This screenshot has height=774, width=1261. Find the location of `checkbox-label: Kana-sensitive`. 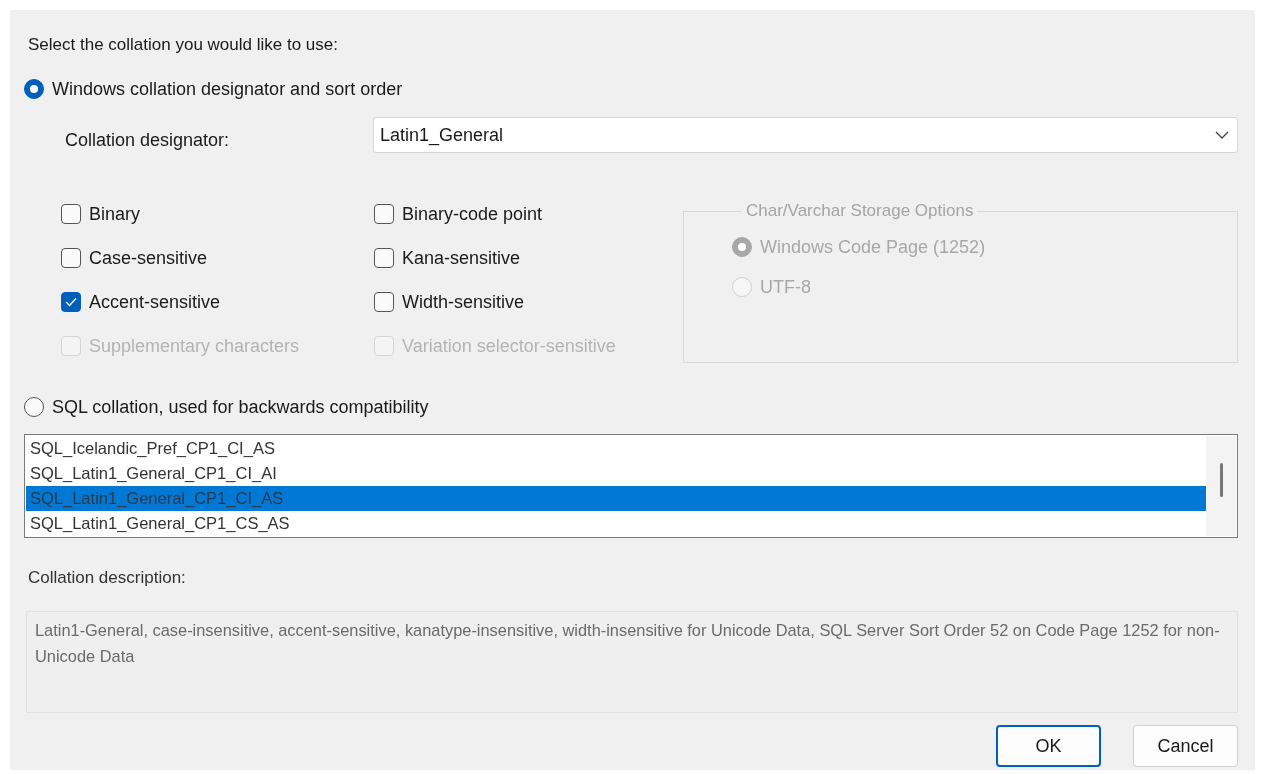

checkbox-label: Kana-sensitive is located at coordinates (461, 258).